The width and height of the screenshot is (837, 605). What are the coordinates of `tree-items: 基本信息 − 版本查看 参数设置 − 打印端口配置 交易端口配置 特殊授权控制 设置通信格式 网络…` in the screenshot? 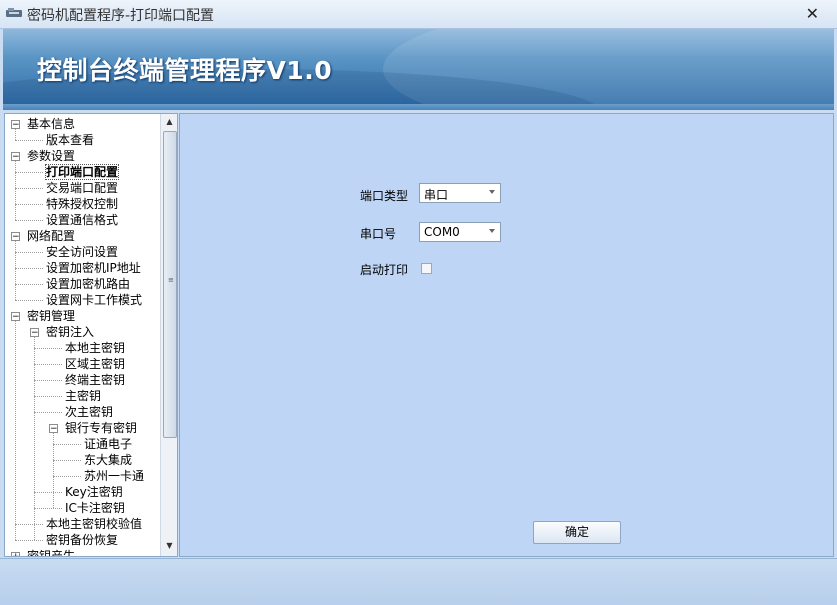 It's located at (82, 335).